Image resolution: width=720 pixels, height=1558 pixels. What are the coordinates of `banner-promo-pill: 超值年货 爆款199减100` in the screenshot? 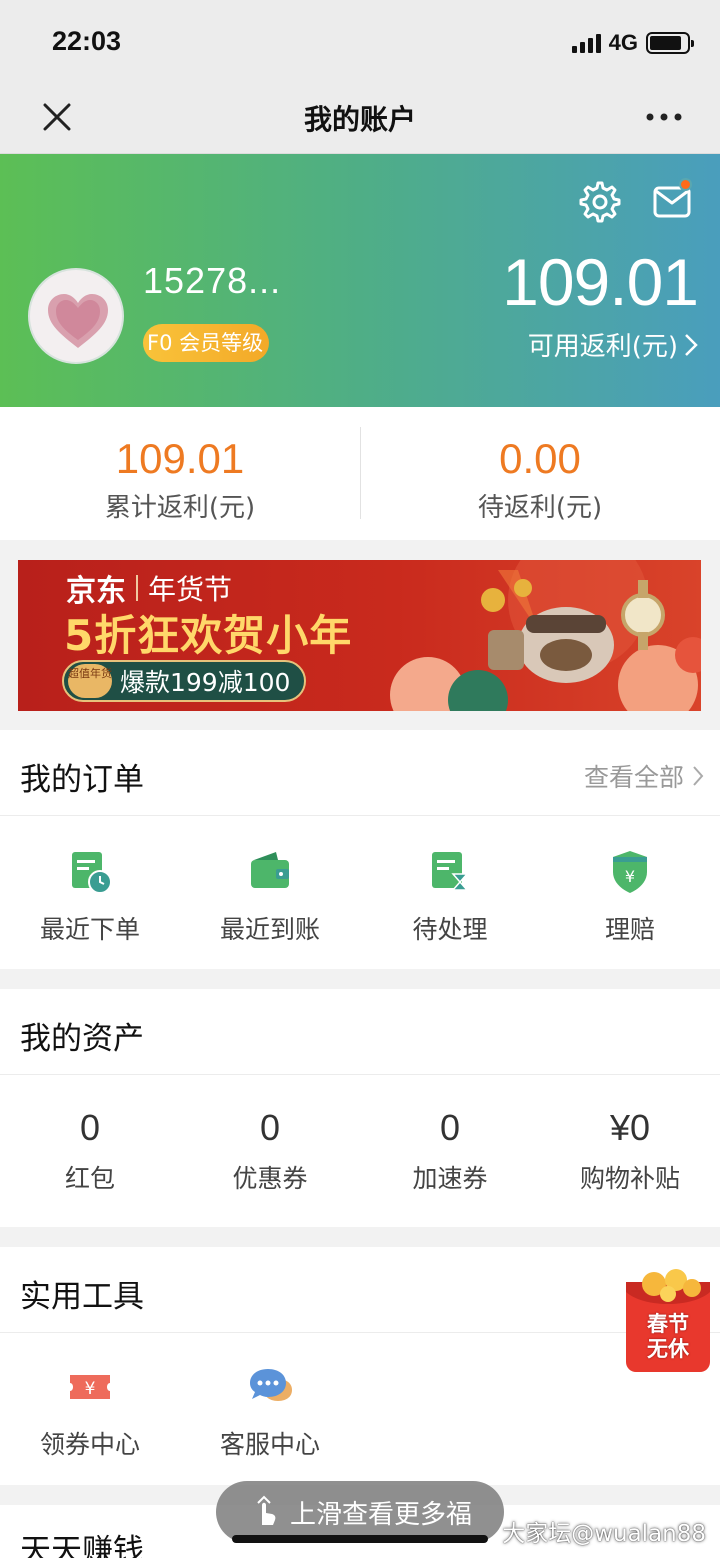 It's located at (184, 681).